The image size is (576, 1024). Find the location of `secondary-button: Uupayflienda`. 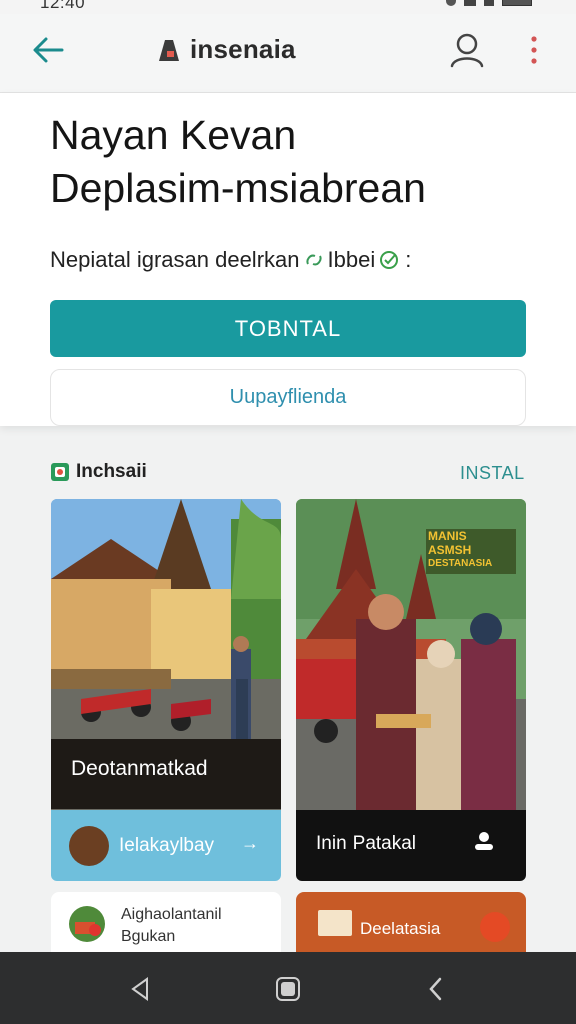

secondary-button: Uupayflienda is located at coordinates (288, 397).